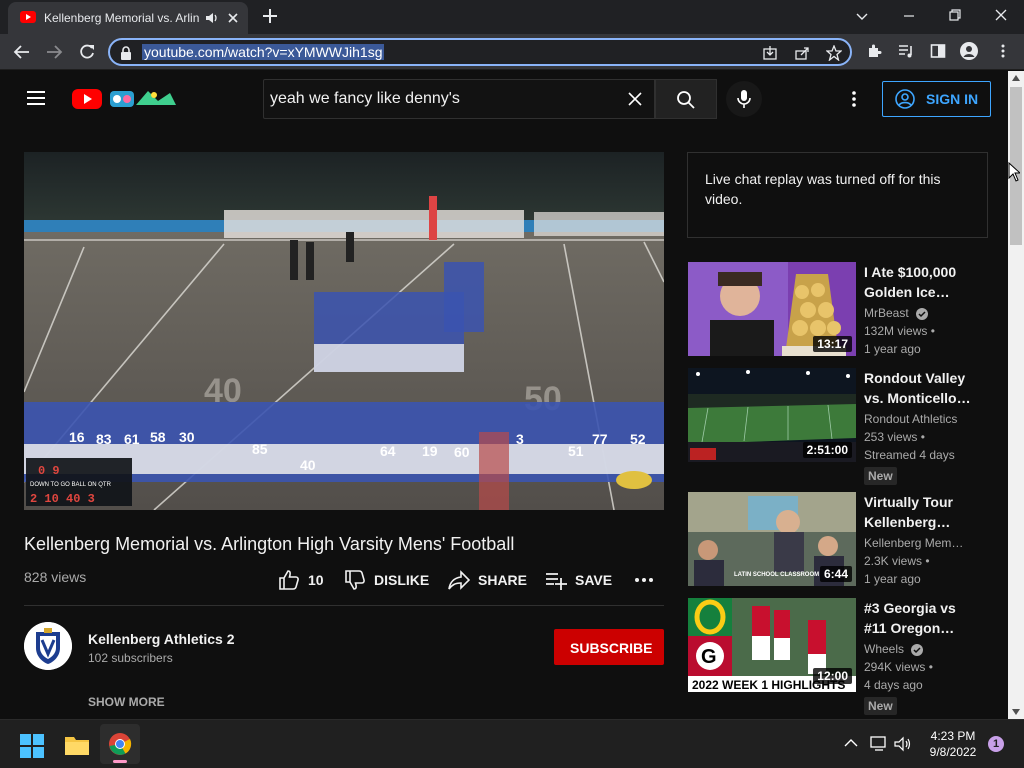 This screenshot has width=1024, height=768. What do you see at coordinates (402, 580) in the screenshot?
I see `dislike-label: DISLIKE` at bounding box center [402, 580].